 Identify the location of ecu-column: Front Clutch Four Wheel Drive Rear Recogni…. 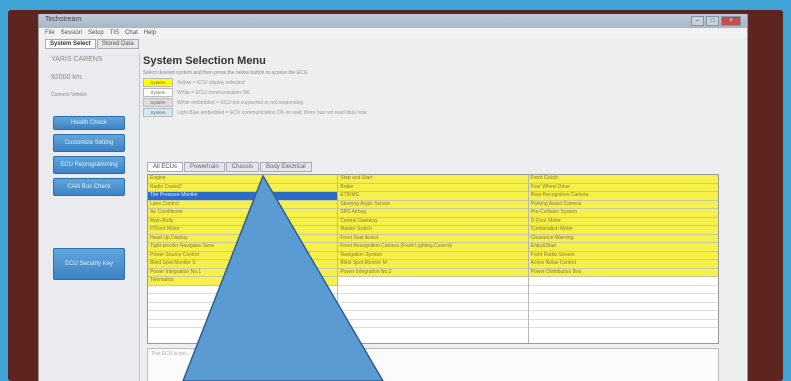
(623, 259).